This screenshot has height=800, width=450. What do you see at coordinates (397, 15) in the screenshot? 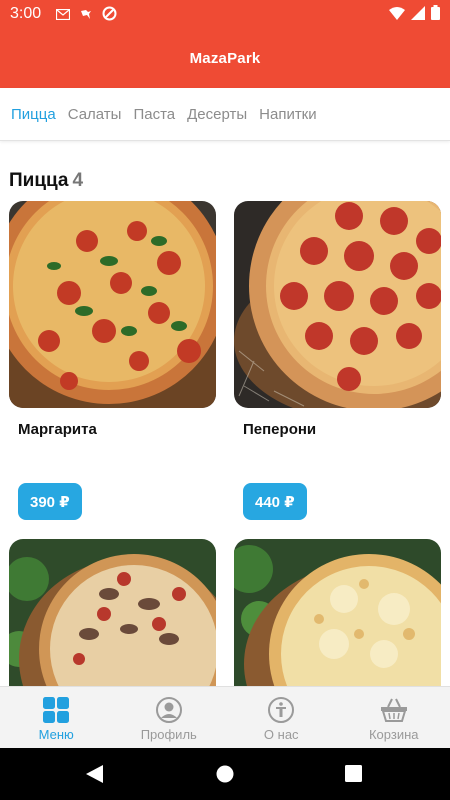
I see `wifi-icon` at bounding box center [397, 15].